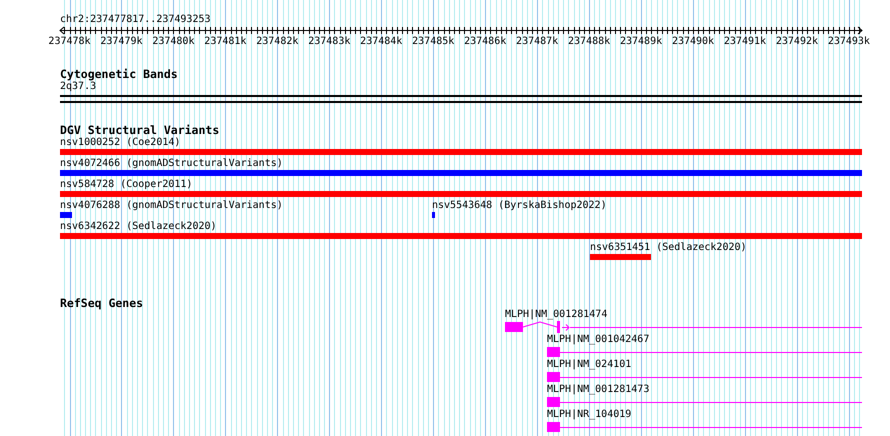 Image resolution: width=890 pixels, height=436 pixels. What do you see at coordinates (119, 74) in the screenshot?
I see `track-title: Cytogenetic Bands` at bounding box center [119, 74].